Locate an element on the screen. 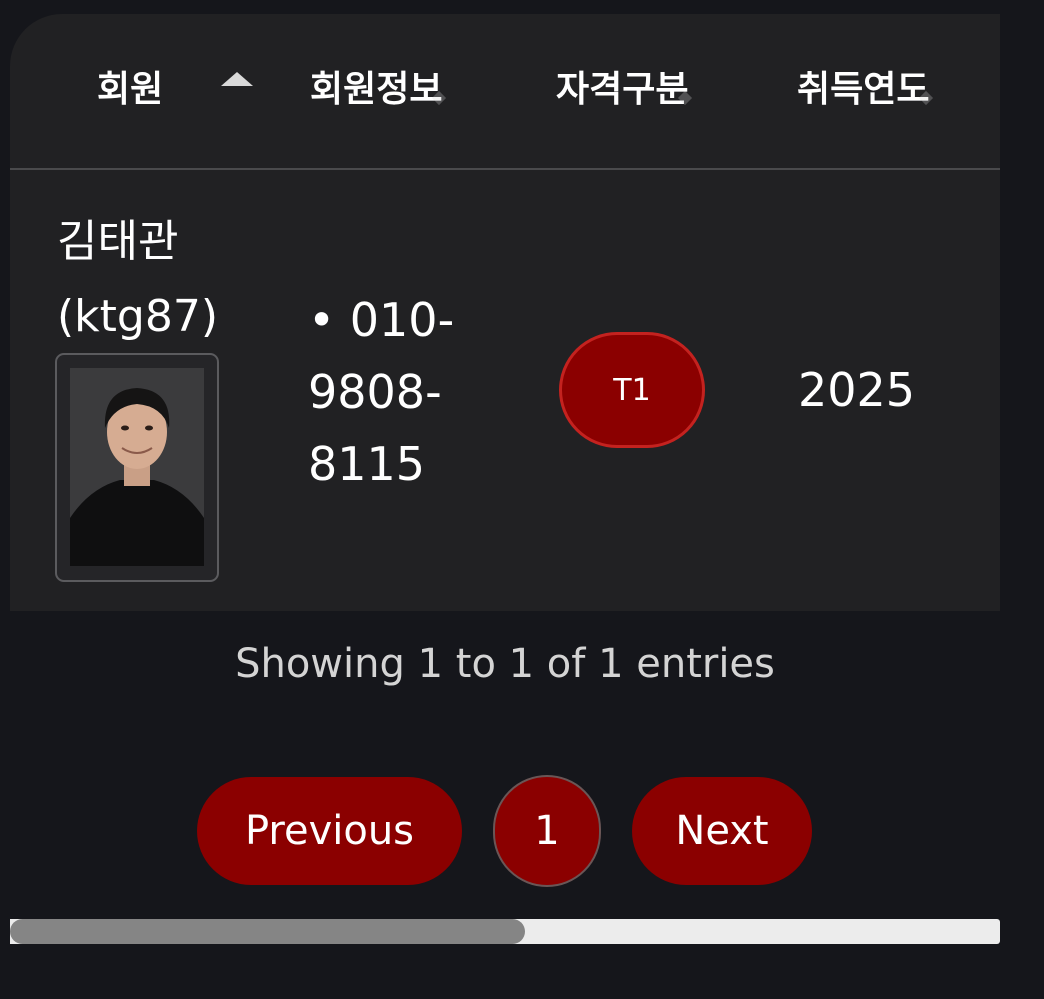 The width and height of the screenshot is (1044, 999). sort-ascending-icon is located at coordinates (237, 79).